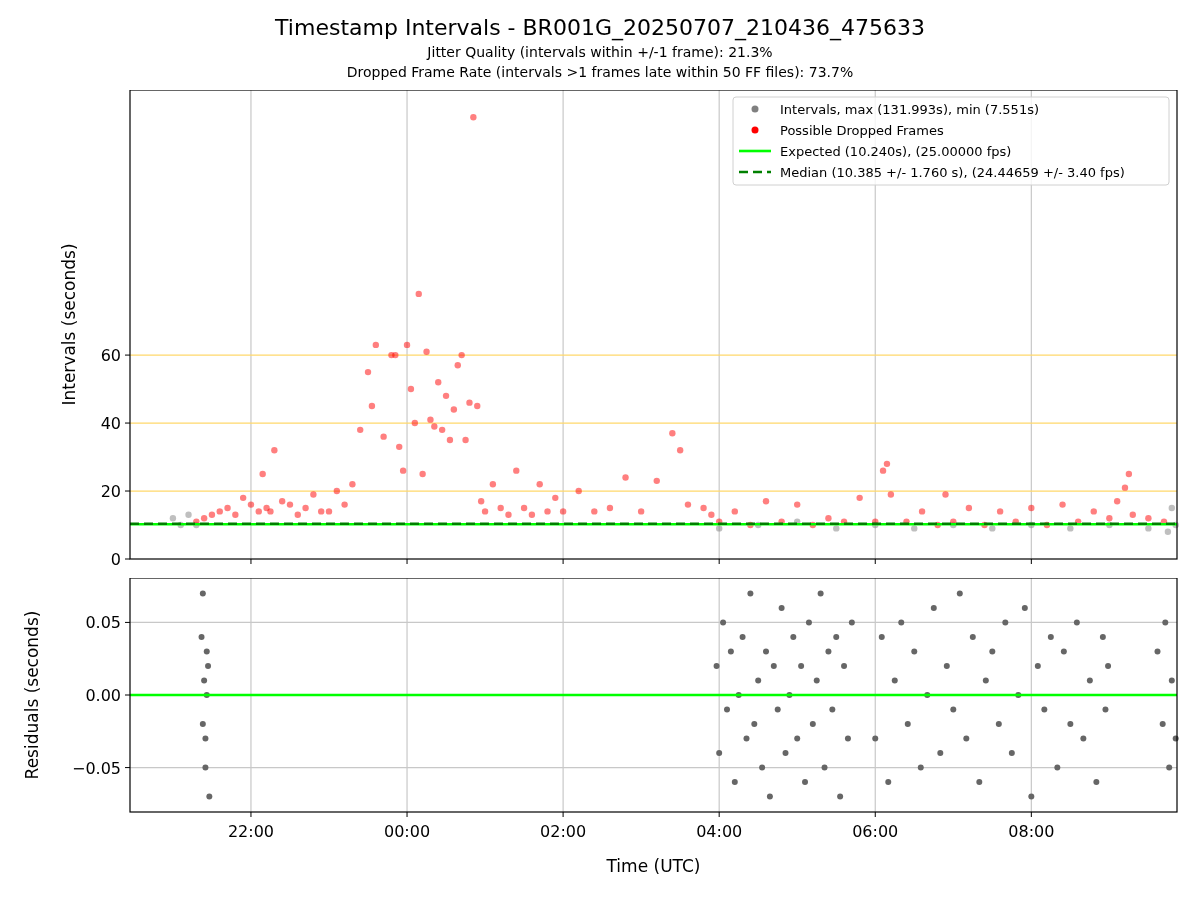 The image size is (1200, 900). I want to click on axis-label: Time (UTC), so click(653, 866).